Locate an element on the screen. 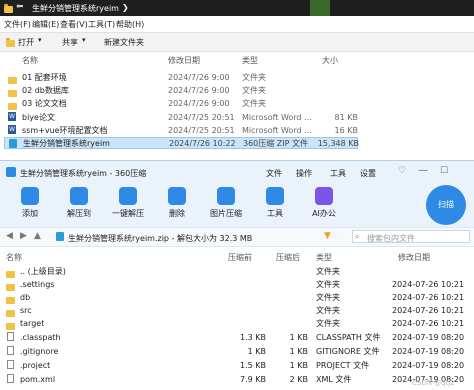  file-date: 2024/7/25 20:51 is located at coordinates (201, 130).